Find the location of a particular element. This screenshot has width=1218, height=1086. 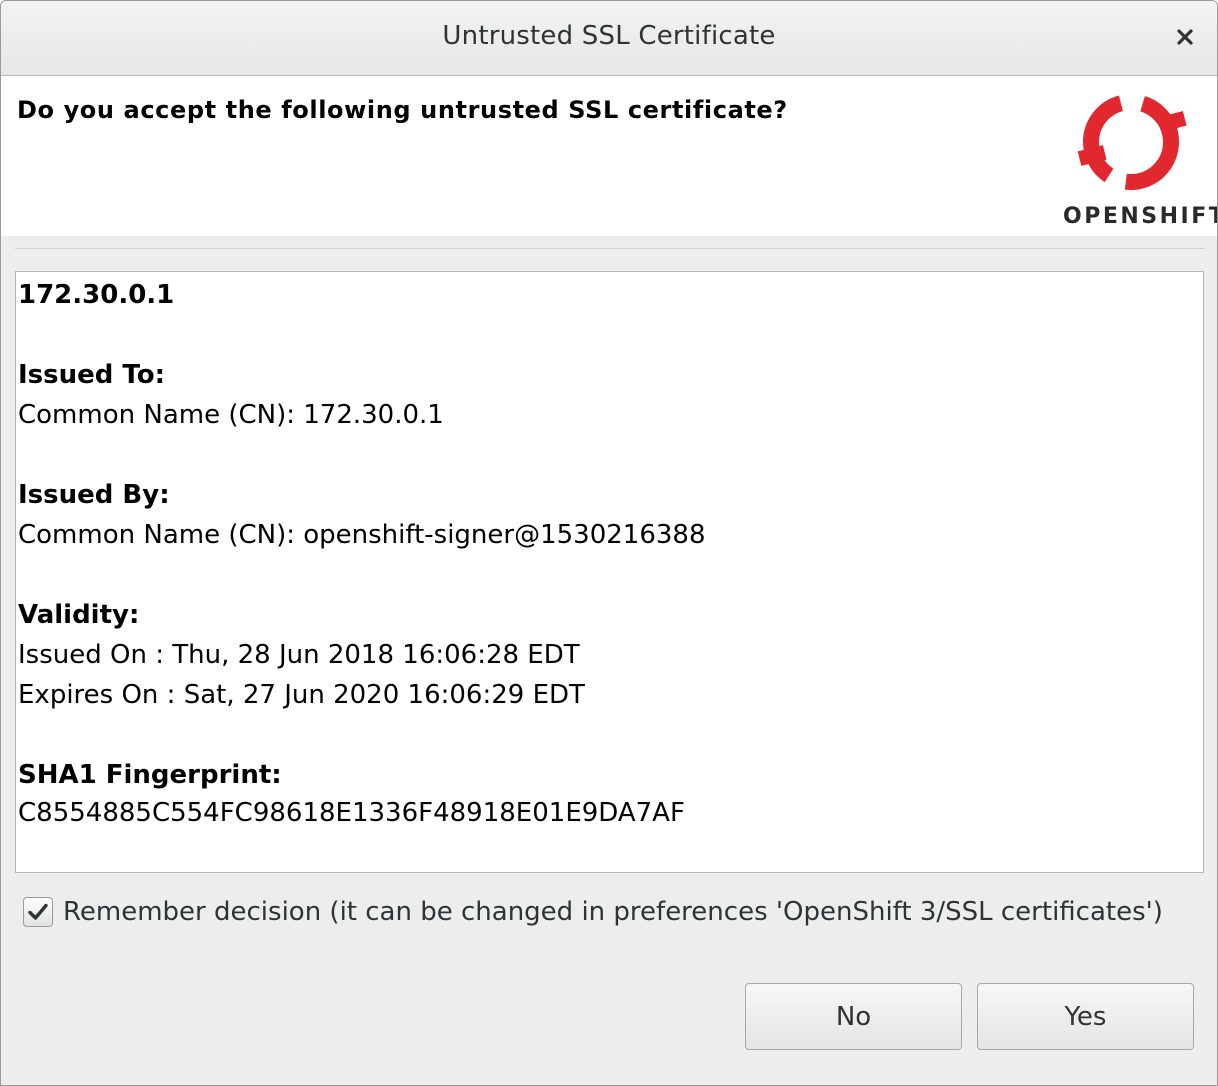

title-bar: Untrusted SSL Certificate is located at coordinates (609, 38).